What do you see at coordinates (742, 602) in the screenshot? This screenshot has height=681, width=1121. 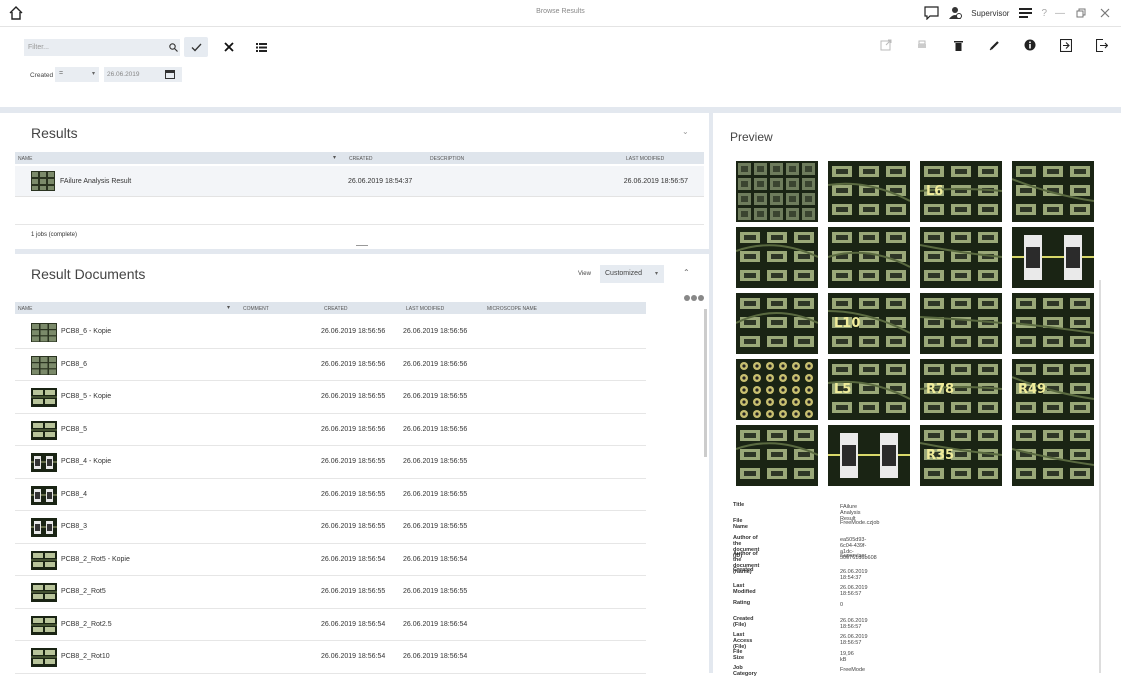 I see `property-key: Rating` at bounding box center [742, 602].